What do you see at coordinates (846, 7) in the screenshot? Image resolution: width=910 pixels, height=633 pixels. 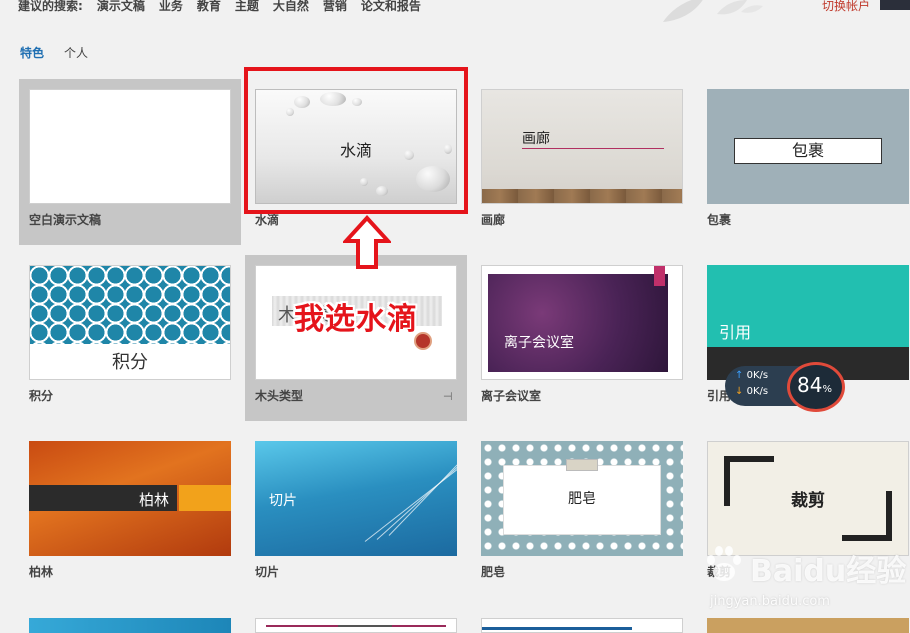 I see `switch-account-link: 切换帐户` at bounding box center [846, 7].